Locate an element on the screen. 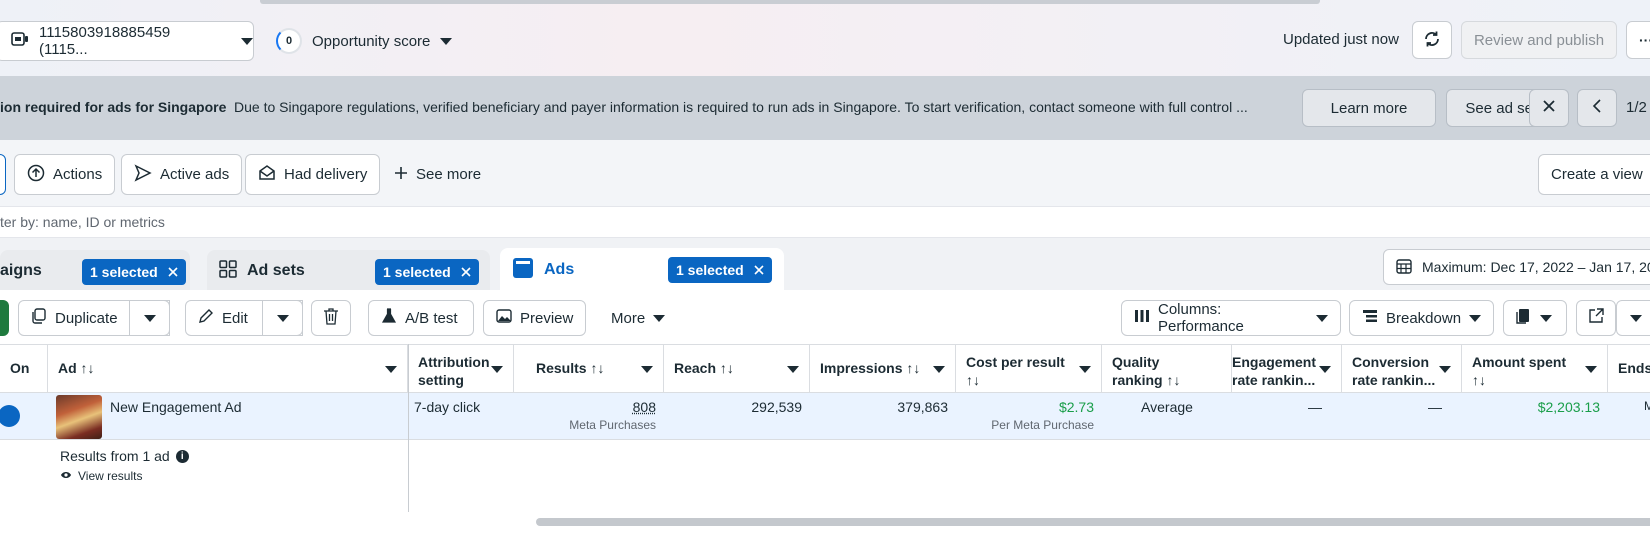 The height and width of the screenshot is (542, 1650). cell-amount-spent: $2,203.13 is located at coordinates (1535, 416).